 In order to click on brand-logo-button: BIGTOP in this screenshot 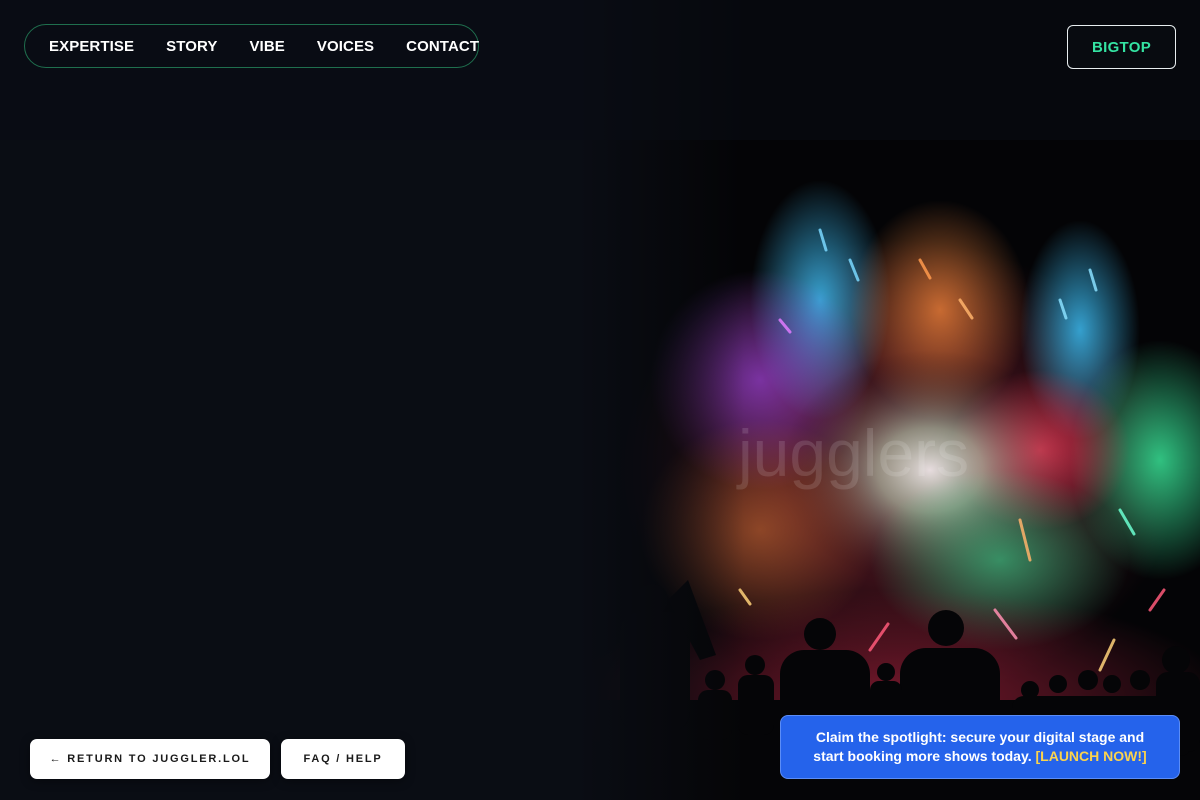, I will do `click(1121, 47)`.